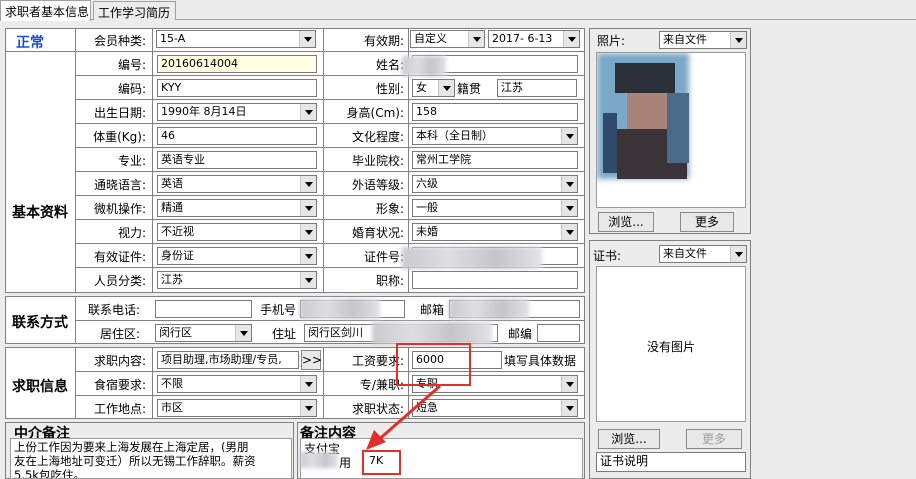  I want to click on school-field: 常州工学院, so click(495, 160).